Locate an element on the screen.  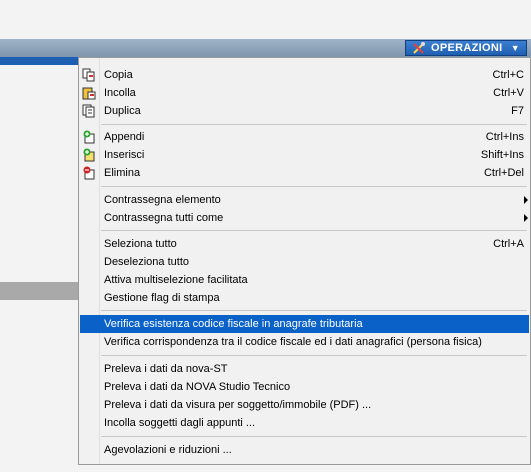
menu-item-label: Elimina is located at coordinates (122, 173).